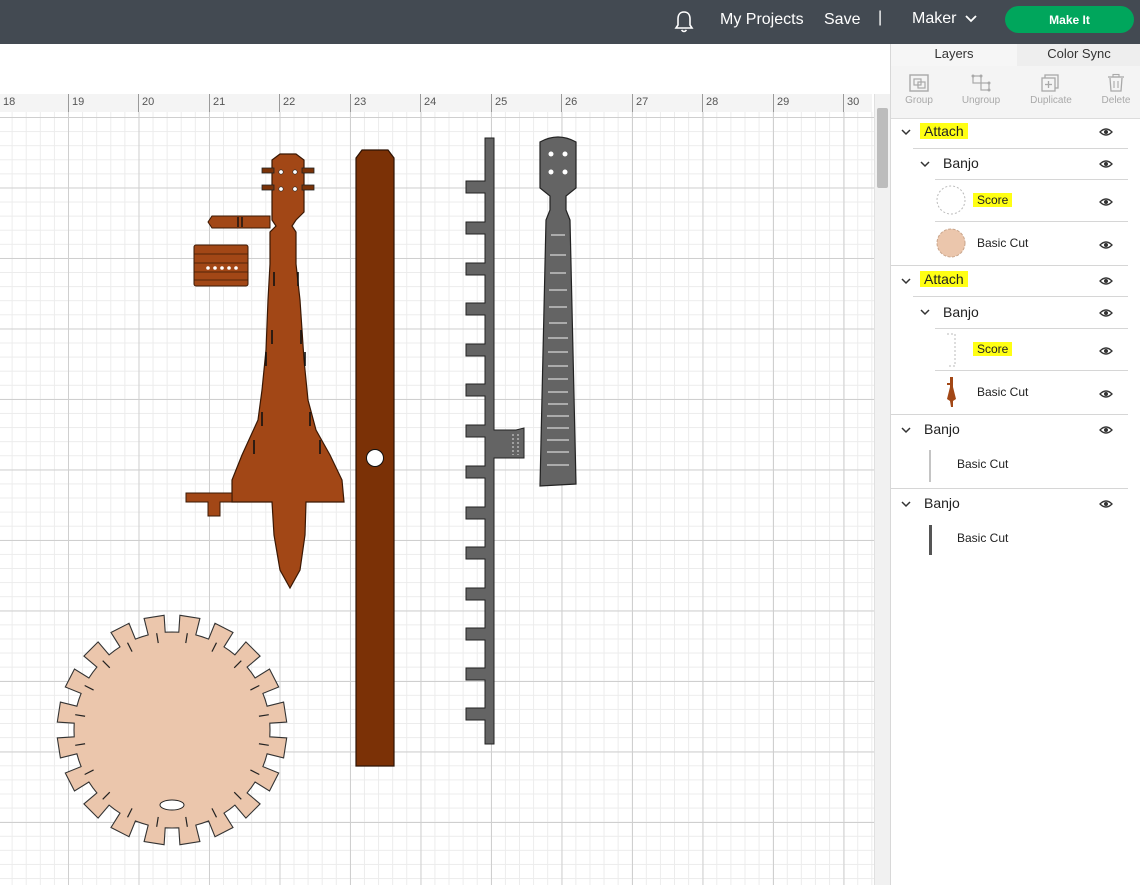 This screenshot has height=885, width=1140. What do you see at coordinates (76, 103) in the screenshot?
I see `ruler-tick: 19` at bounding box center [76, 103].